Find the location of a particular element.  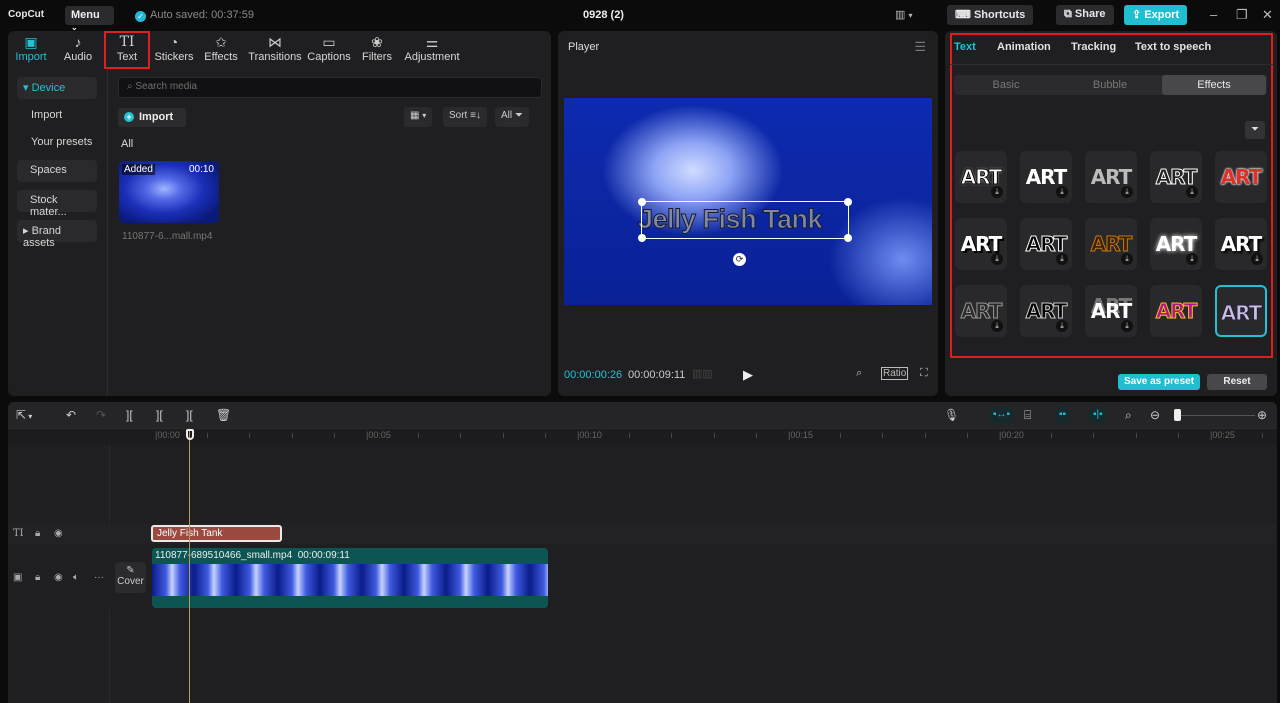

tab-animation: Animation is located at coordinates (1024, 47).